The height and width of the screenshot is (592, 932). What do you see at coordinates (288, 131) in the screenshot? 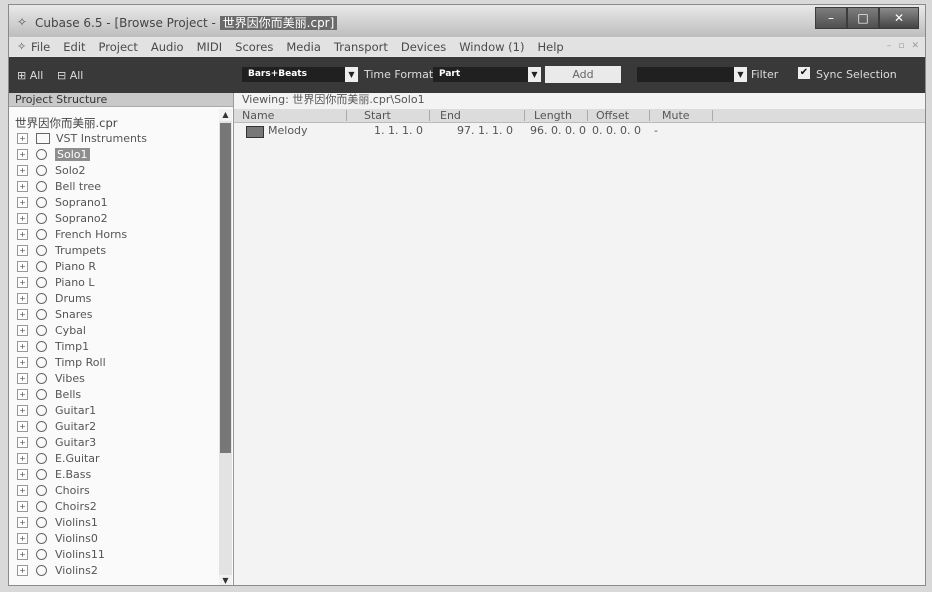
I see `cell-name: Melody` at bounding box center [288, 131].